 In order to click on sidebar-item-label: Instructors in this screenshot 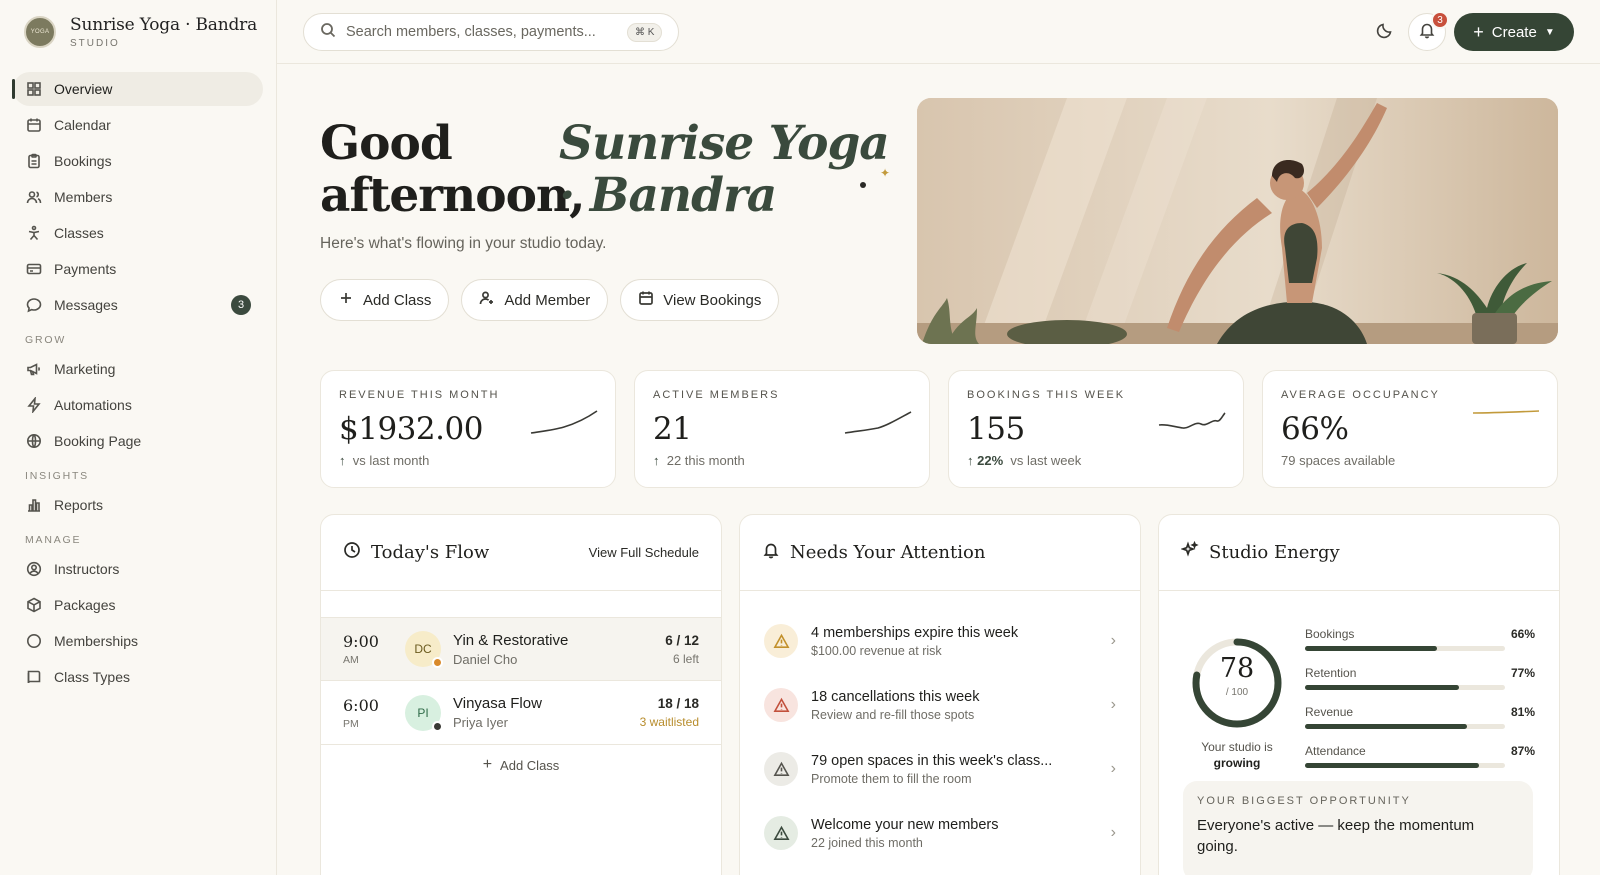, I will do `click(87, 569)`.